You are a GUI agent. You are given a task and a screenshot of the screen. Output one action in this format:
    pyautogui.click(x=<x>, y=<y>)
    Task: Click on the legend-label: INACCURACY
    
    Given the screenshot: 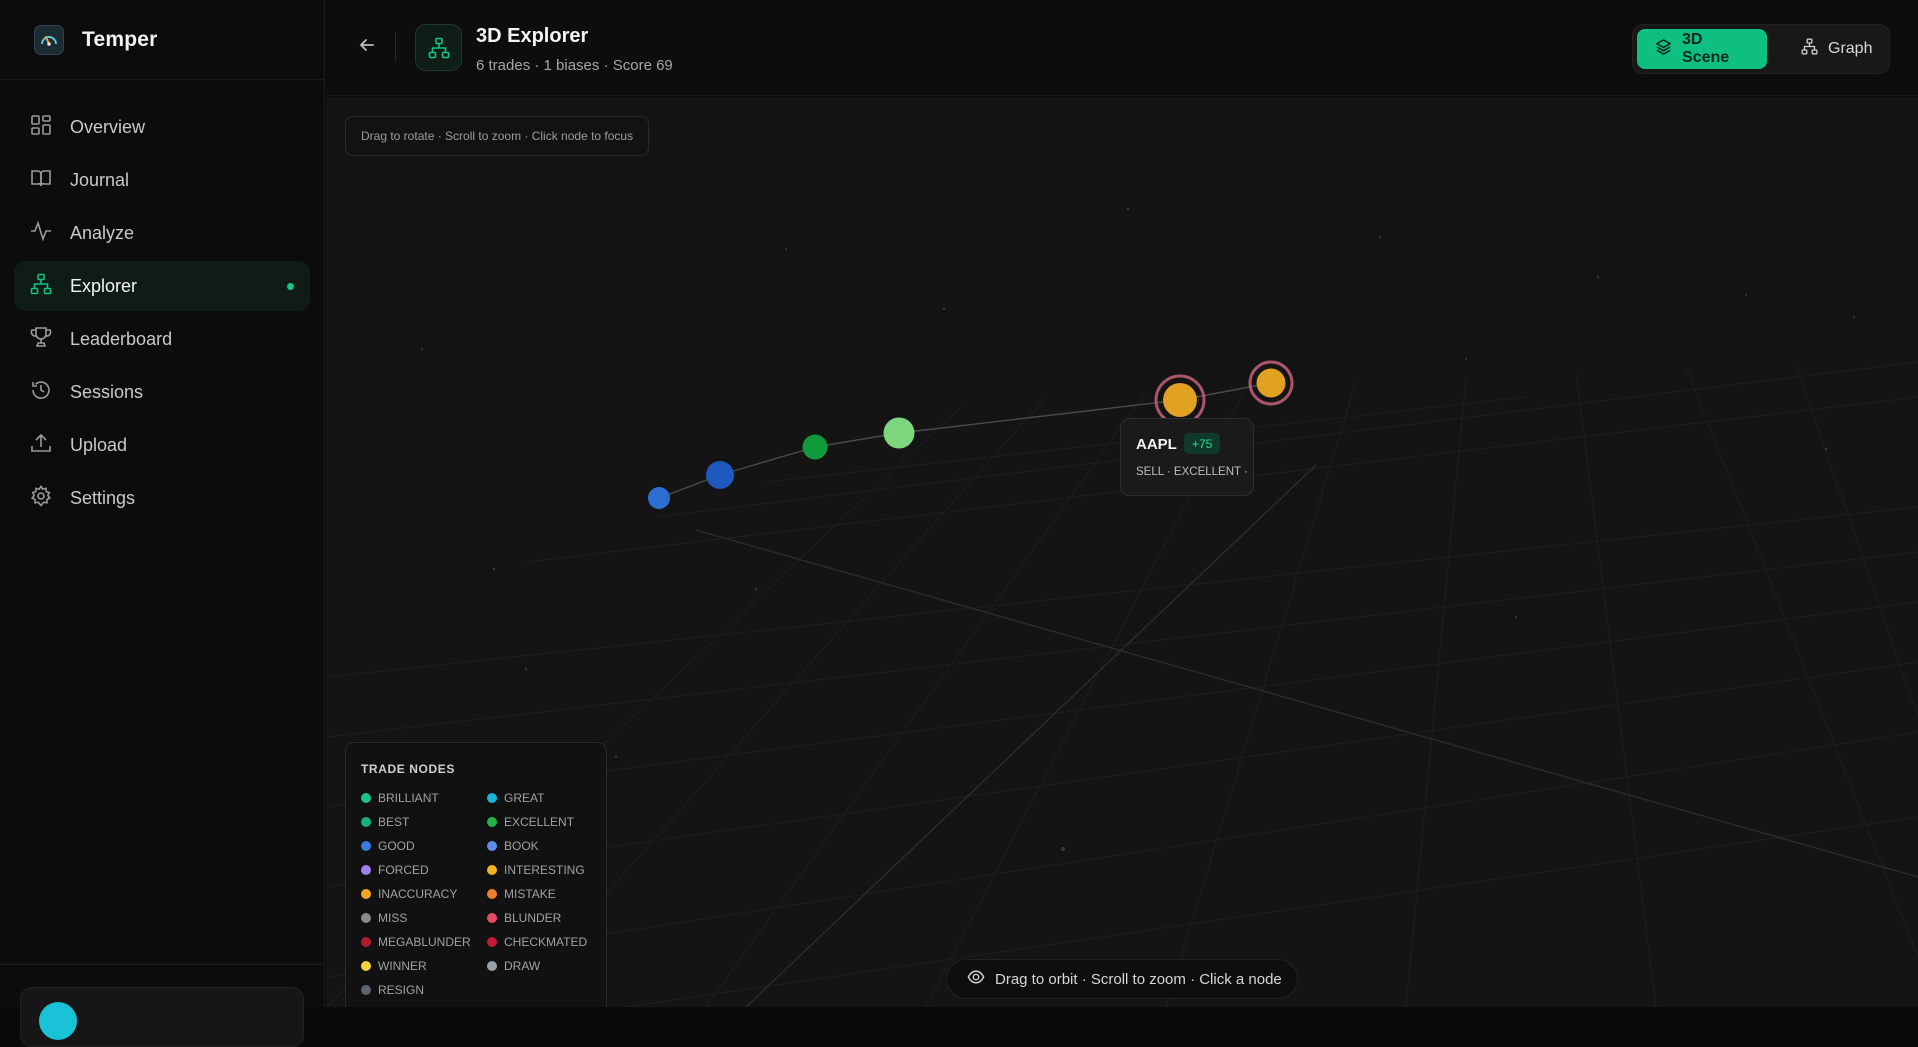 What is the action you would take?
    pyautogui.click(x=417, y=894)
    